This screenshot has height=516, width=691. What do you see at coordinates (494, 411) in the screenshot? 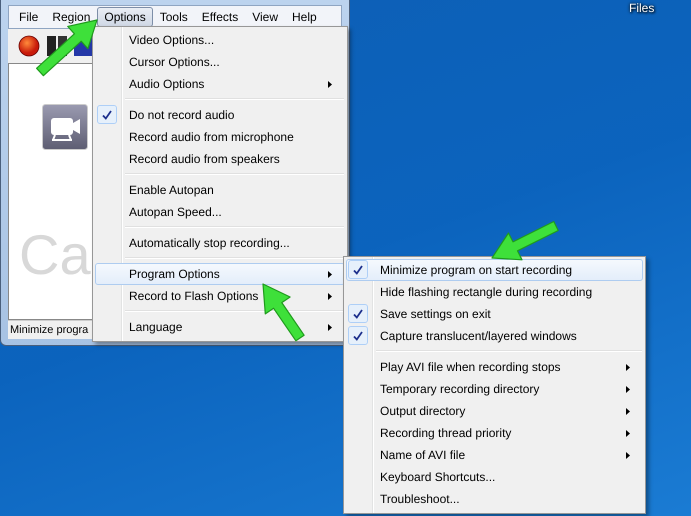
I see `menu-item: Output directory` at bounding box center [494, 411].